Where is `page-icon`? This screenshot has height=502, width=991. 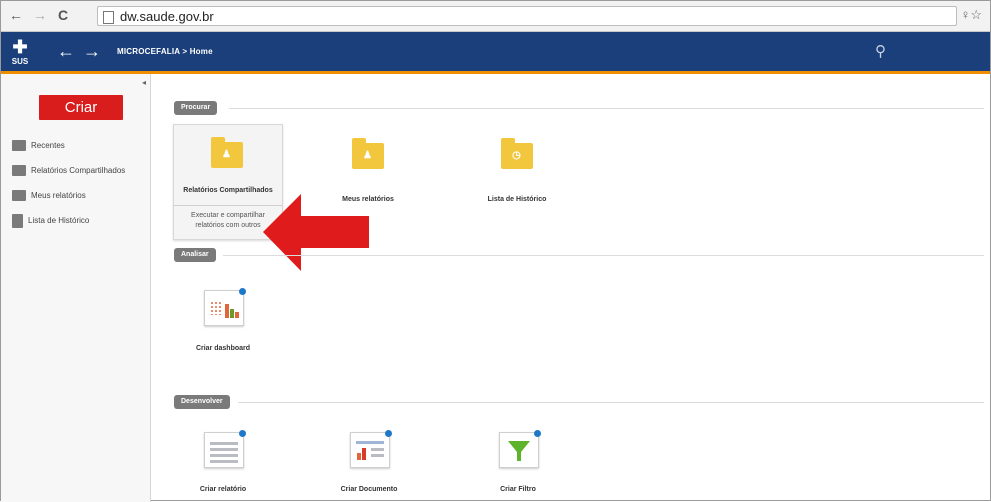 page-icon is located at coordinates (108, 17).